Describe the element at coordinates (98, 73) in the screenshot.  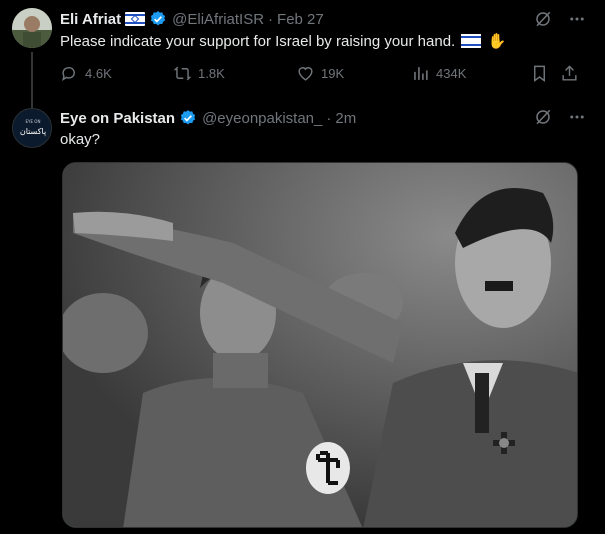
I see `reply-count: 4.6K` at that location.